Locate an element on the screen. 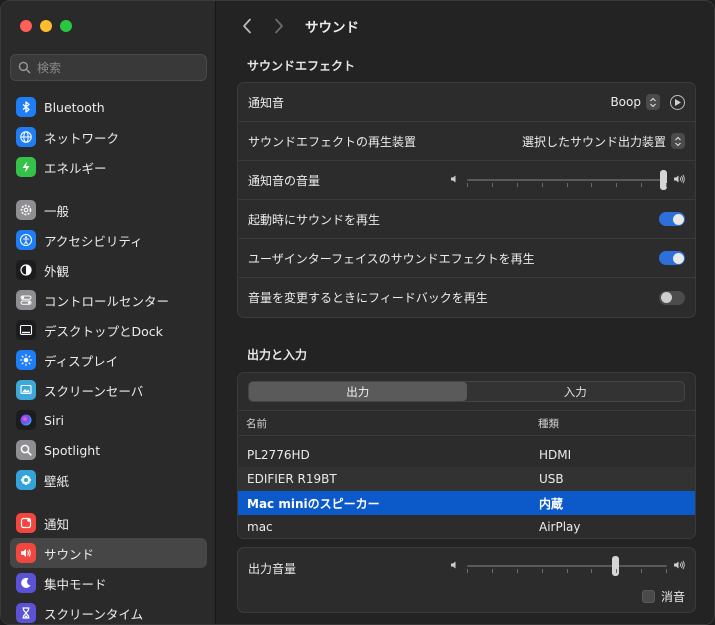  sidebar-item-wallpaper: 壁紙 is located at coordinates (108, 480).